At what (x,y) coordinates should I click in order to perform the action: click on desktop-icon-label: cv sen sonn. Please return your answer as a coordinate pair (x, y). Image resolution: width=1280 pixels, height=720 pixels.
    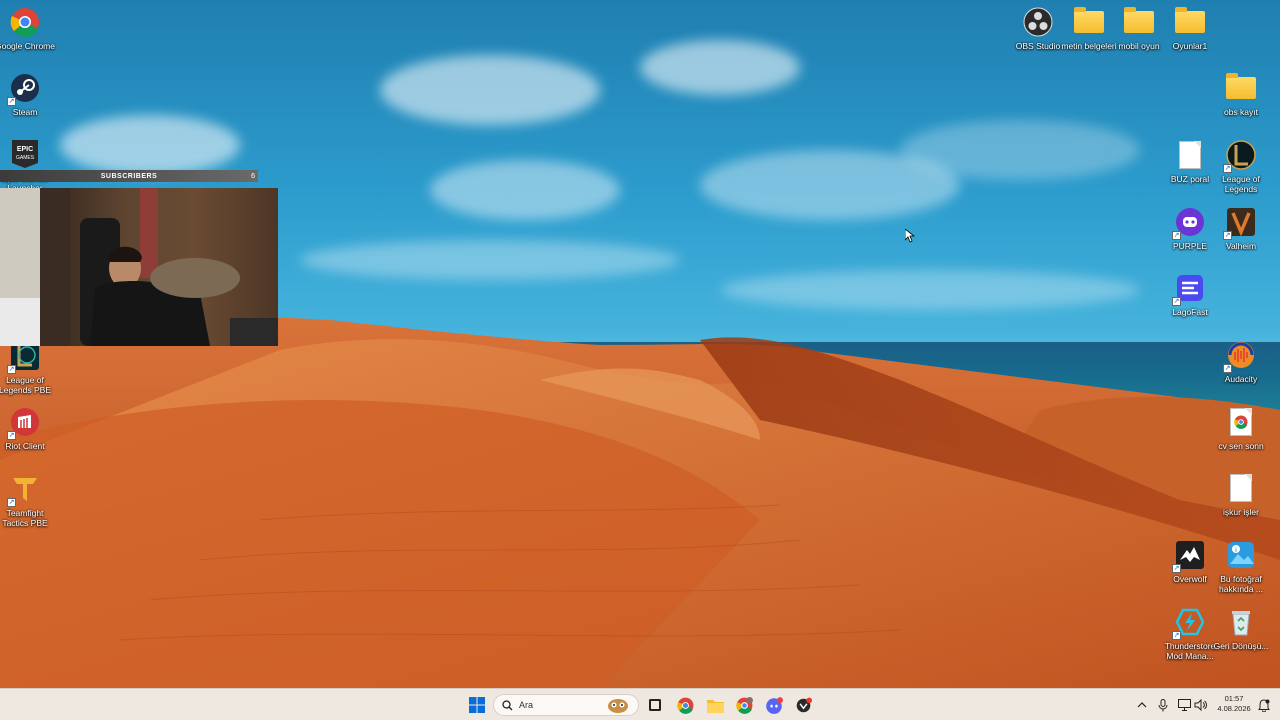
    Looking at the image, I should click on (1241, 446).